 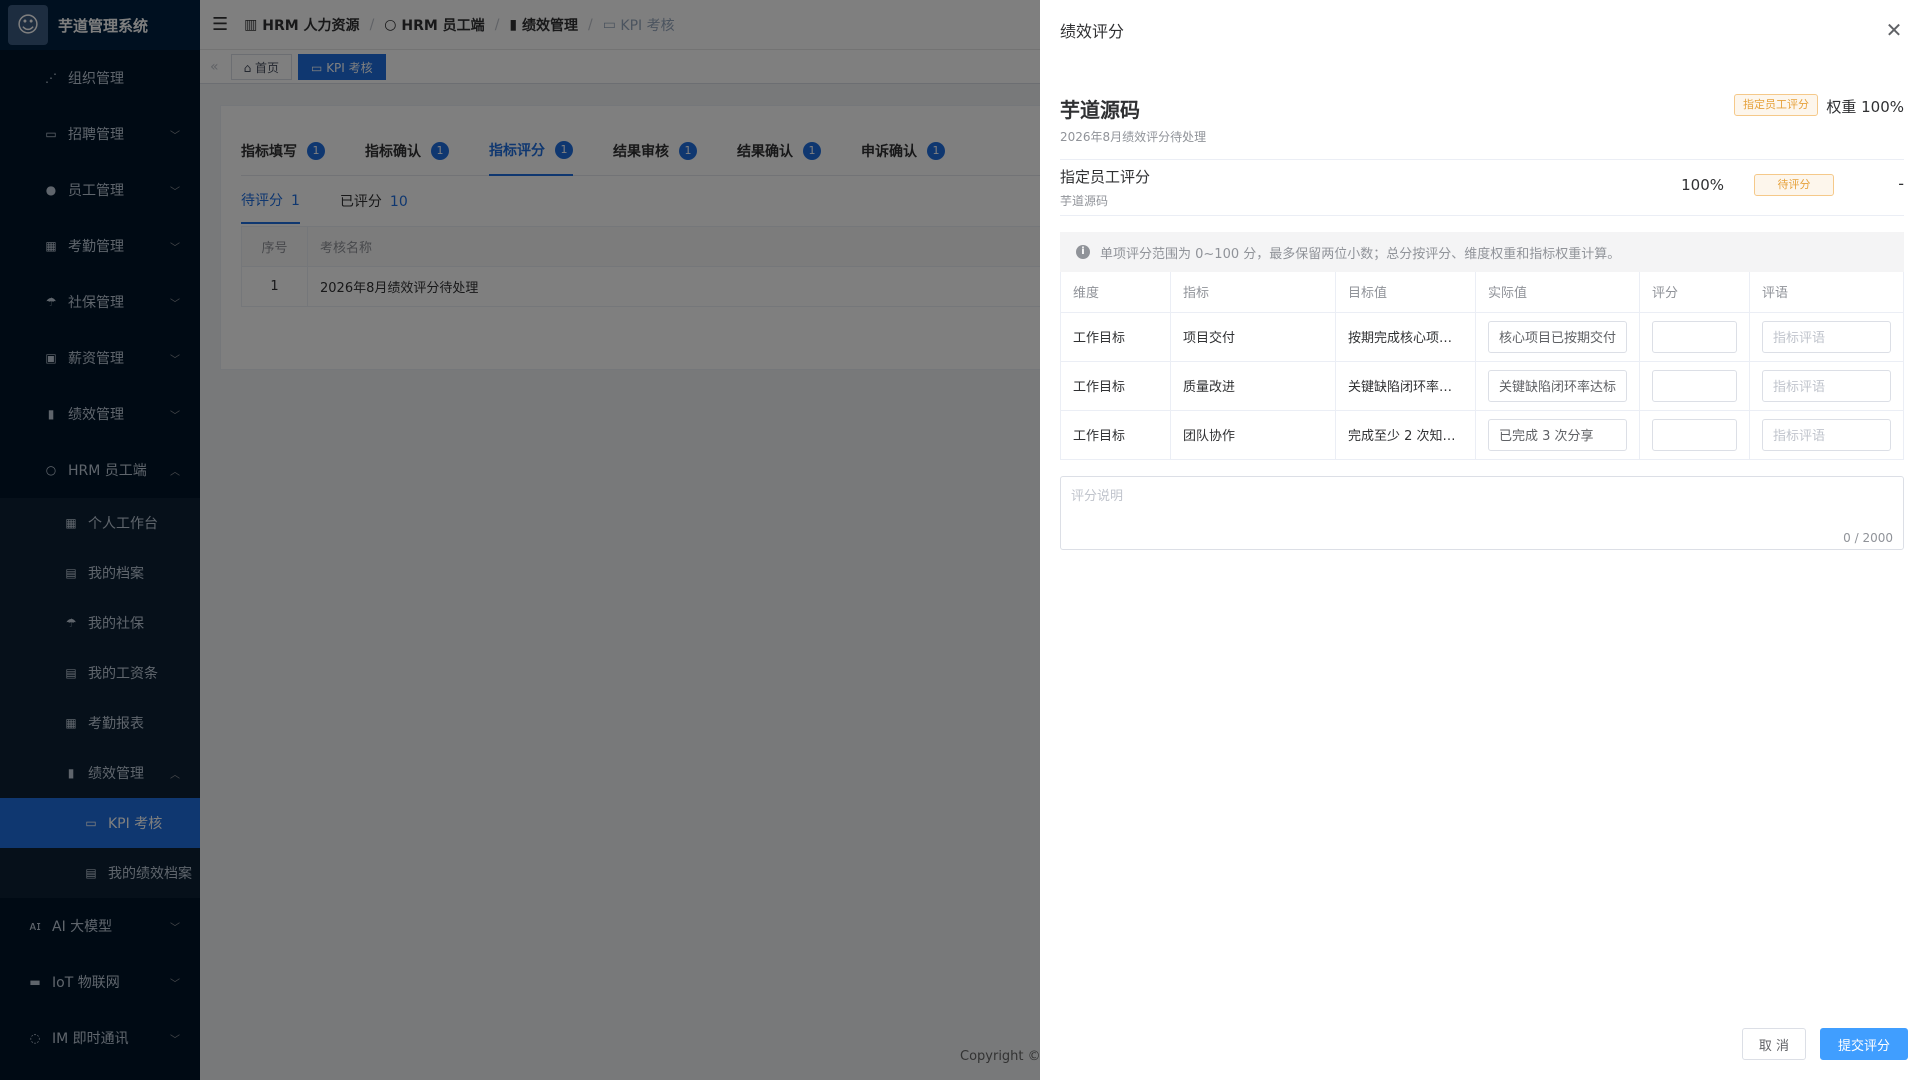 I want to click on drawer-title: 绩效评分, so click(x=1092, y=31).